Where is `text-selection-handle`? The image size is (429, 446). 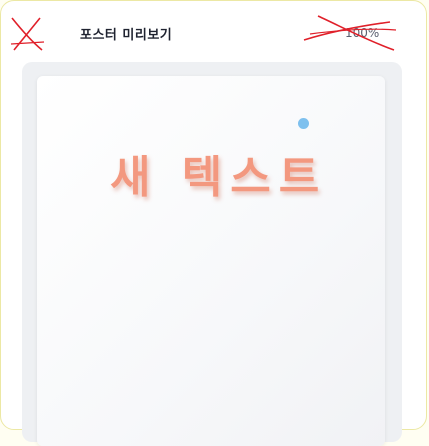 text-selection-handle is located at coordinates (303, 123).